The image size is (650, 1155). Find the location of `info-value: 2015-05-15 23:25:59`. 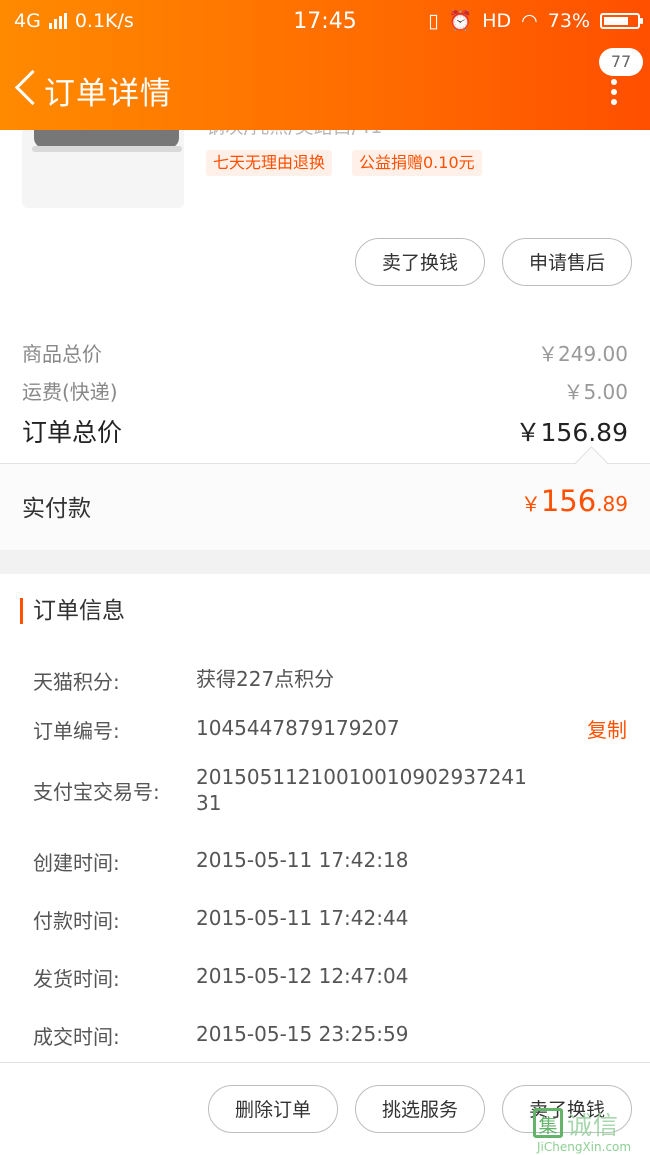

info-value: 2015-05-15 23:25:59 is located at coordinates (302, 1034).